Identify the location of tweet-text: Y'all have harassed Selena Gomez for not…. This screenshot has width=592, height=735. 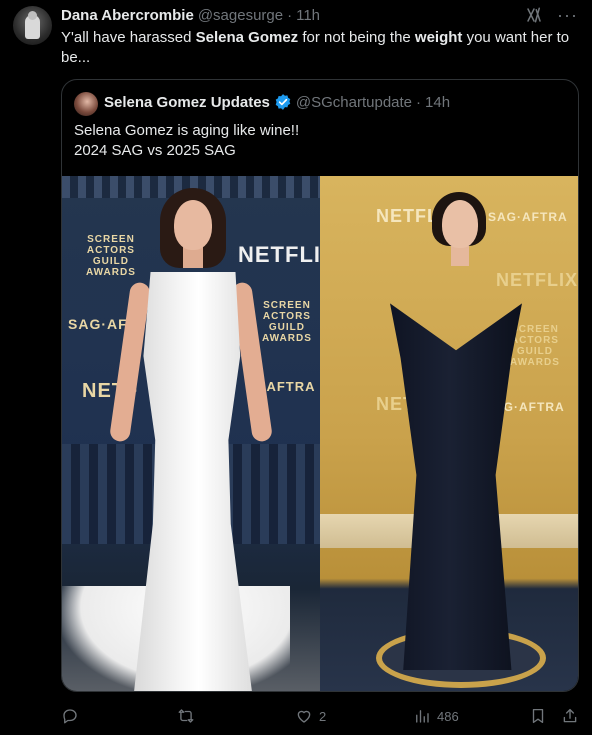
(321, 48).